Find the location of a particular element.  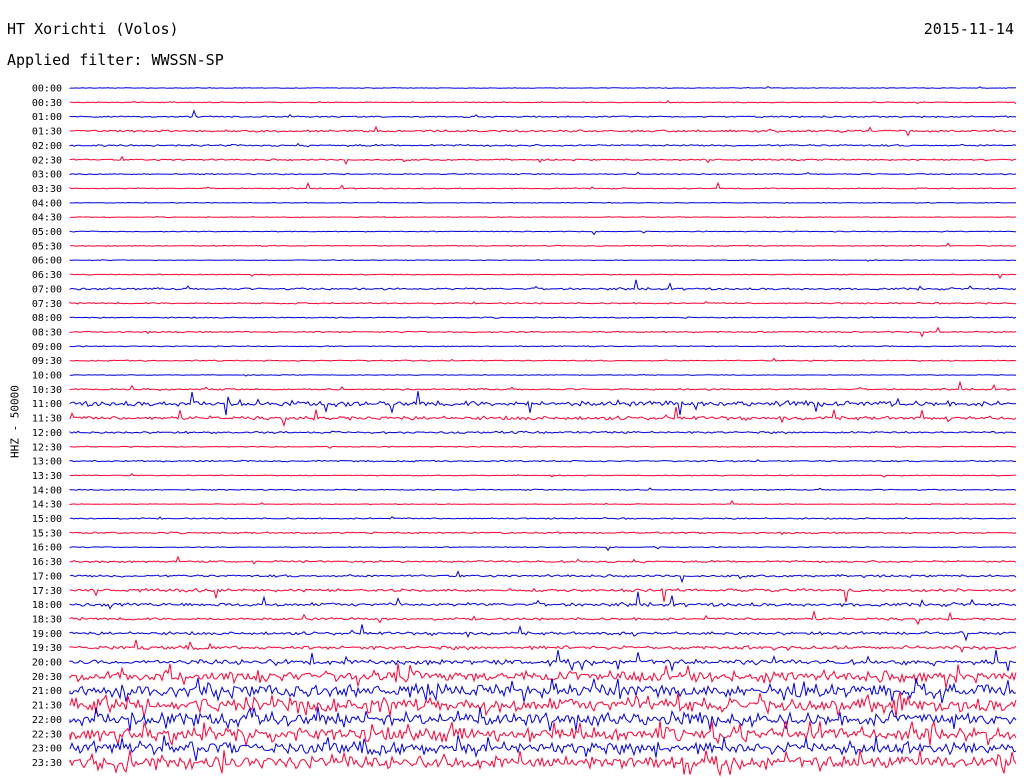

time-label: 17:00 is located at coordinates (47, 576).